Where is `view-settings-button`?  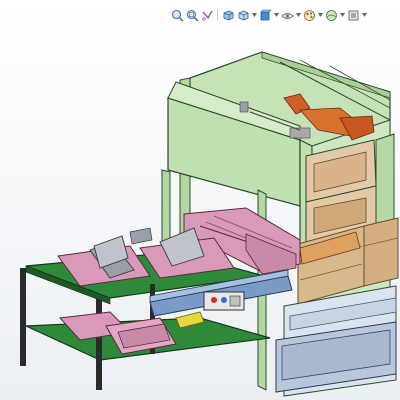
view-settings-button is located at coordinates (353, 15).